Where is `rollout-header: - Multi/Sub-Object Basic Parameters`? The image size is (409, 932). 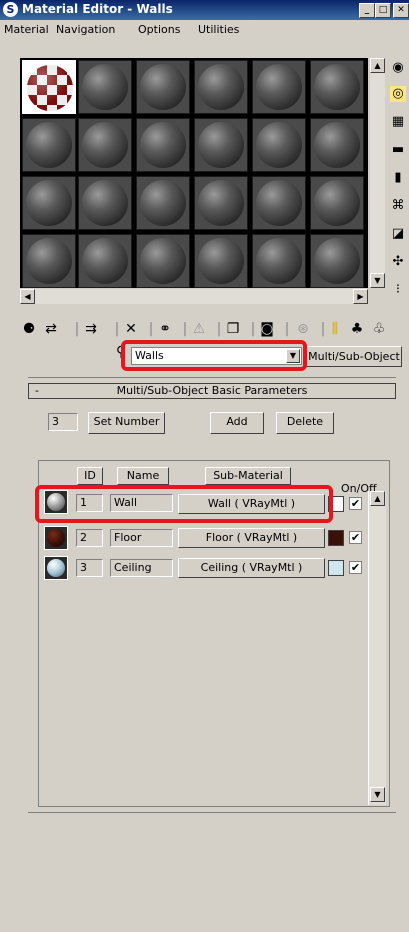 rollout-header: - Multi/Sub-Object Basic Parameters is located at coordinates (212, 391).